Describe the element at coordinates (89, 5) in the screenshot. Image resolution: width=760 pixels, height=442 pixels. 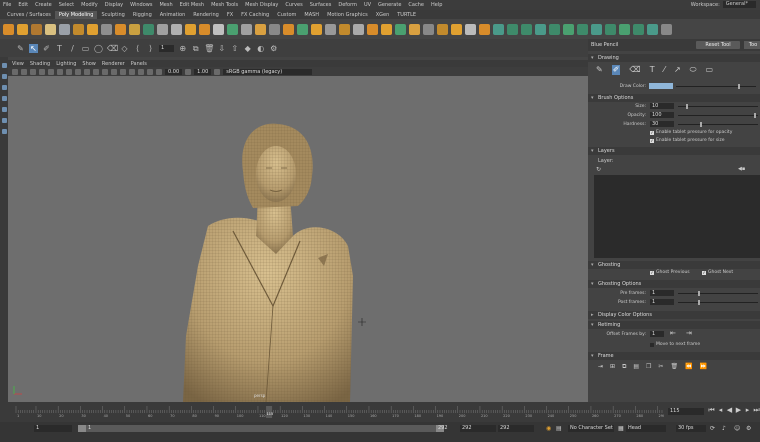
I see `menu-modify: Modify` at that location.